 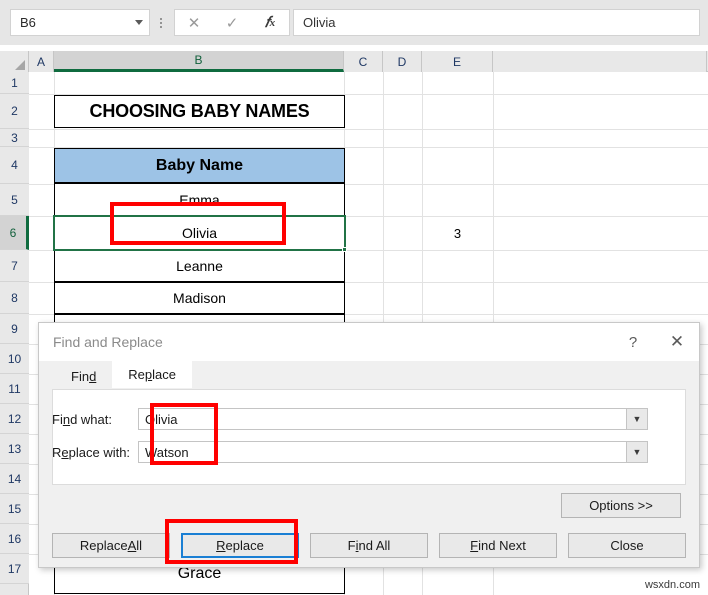 I want to click on check-icon: ✓, so click(x=232, y=22).